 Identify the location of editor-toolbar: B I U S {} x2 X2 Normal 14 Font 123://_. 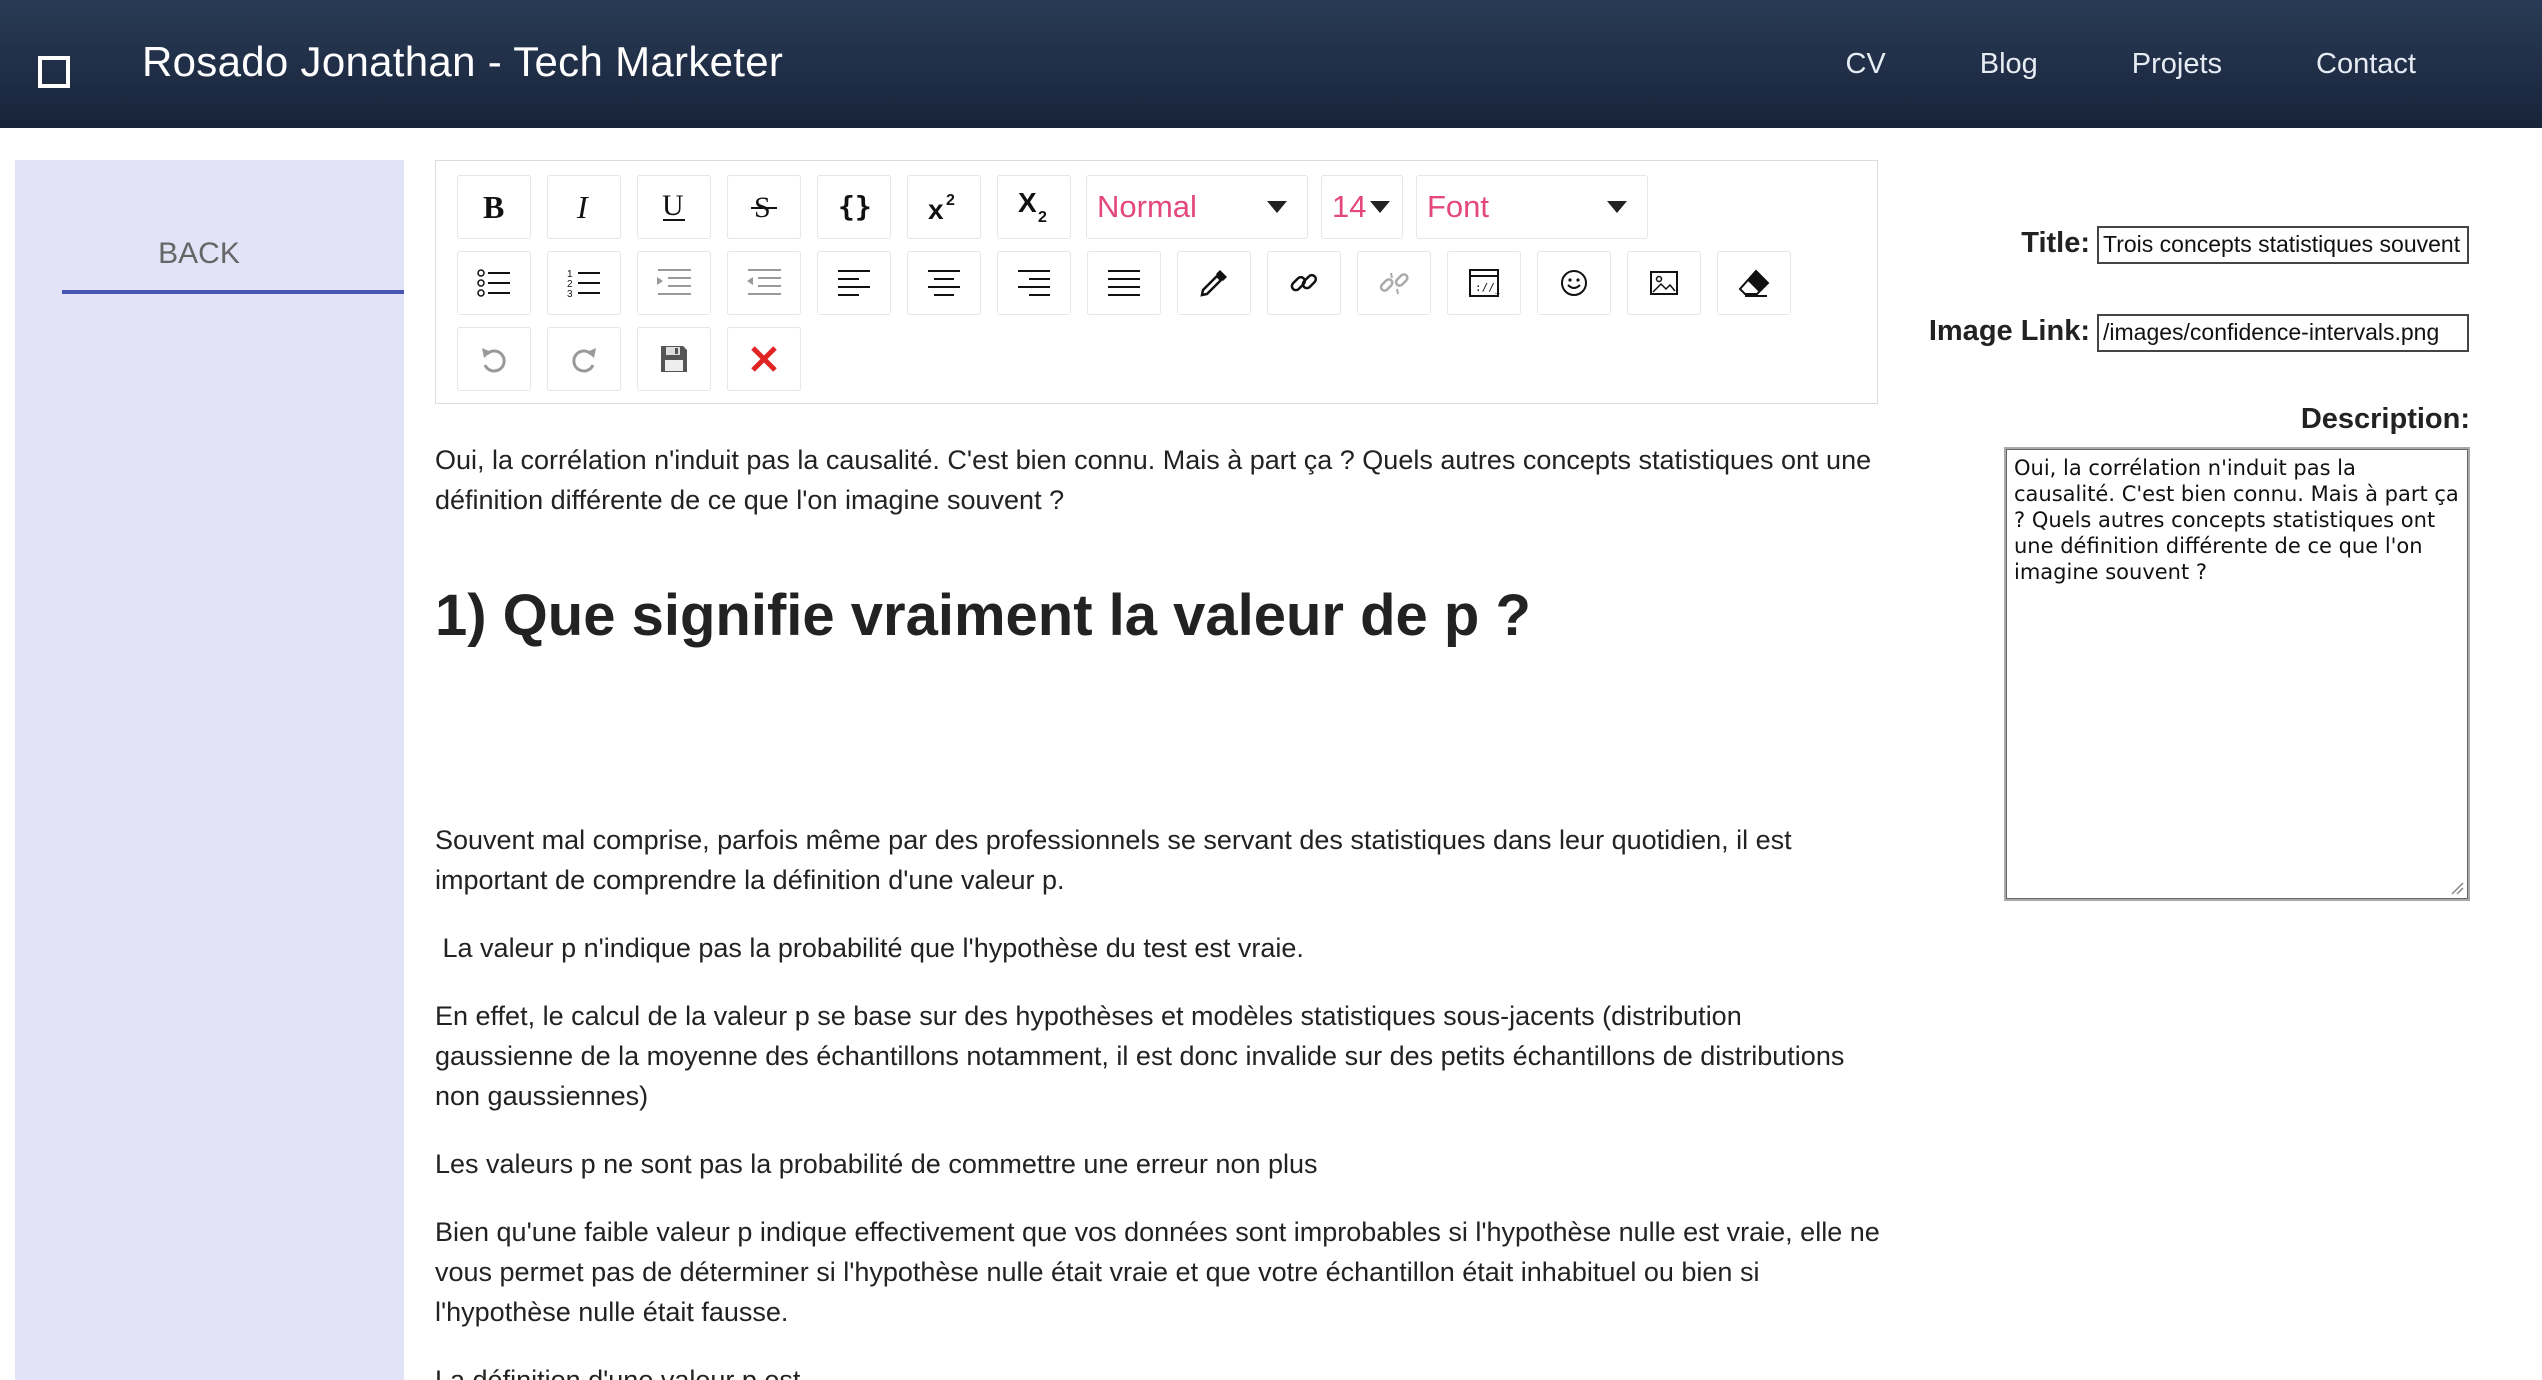
(1156, 282).